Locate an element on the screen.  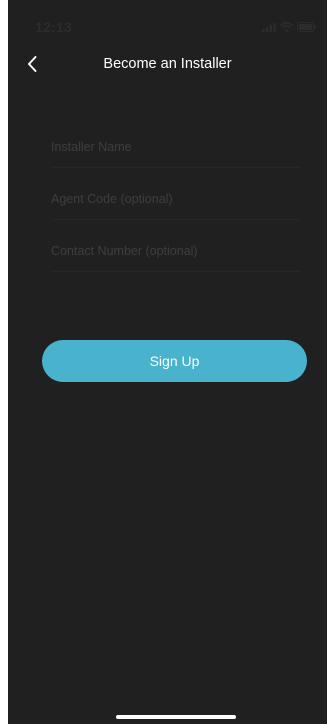
status-time: 12:13 is located at coordinates (53, 27).